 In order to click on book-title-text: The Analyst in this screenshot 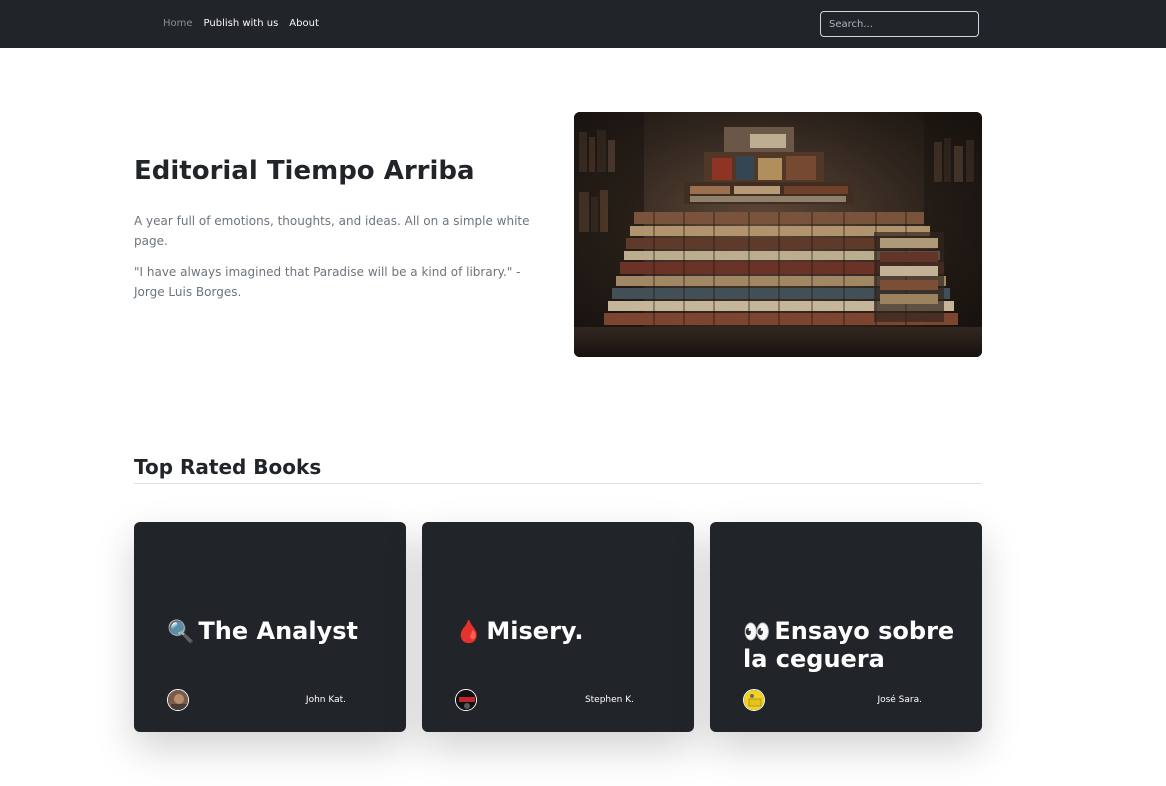, I will do `click(278, 631)`.